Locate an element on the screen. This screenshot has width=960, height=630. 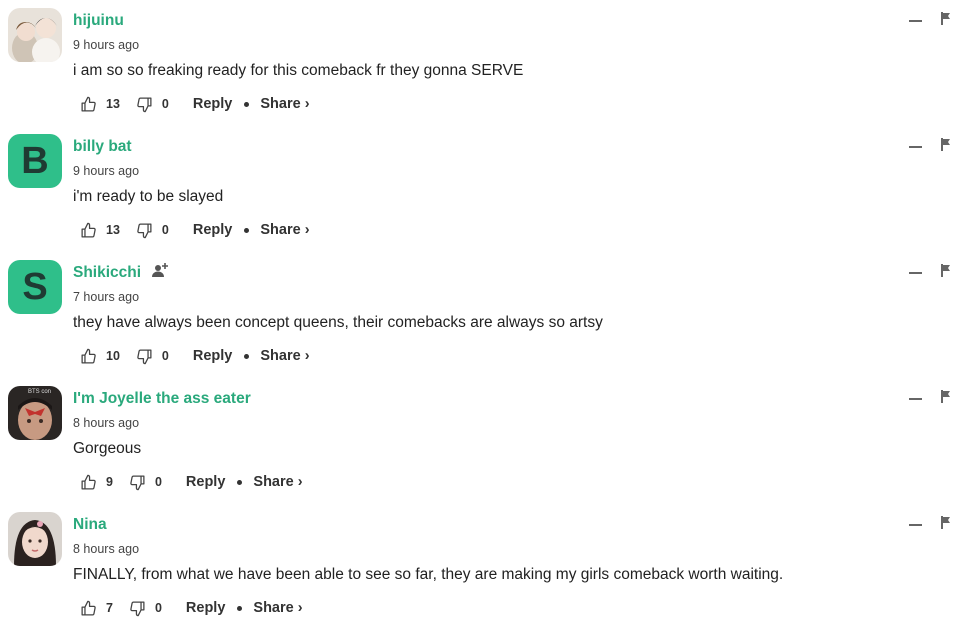
avatar-letter: B is located at coordinates (35, 161).